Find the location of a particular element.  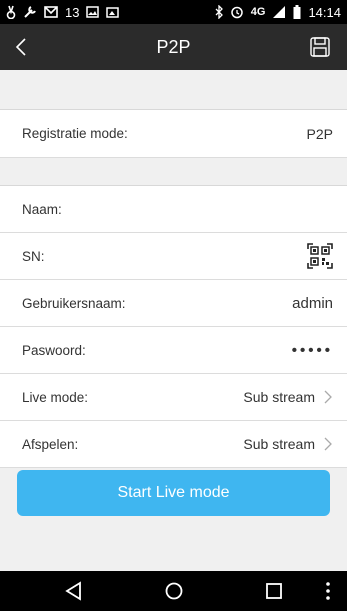

sn-row: SN: is located at coordinates (173, 256).